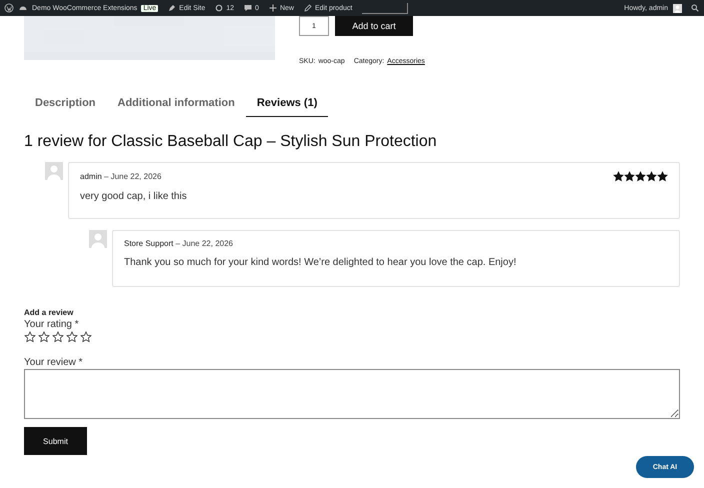 This screenshot has width=704, height=488. I want to click on review-text: very good cap, i like this, so click(134, 196).